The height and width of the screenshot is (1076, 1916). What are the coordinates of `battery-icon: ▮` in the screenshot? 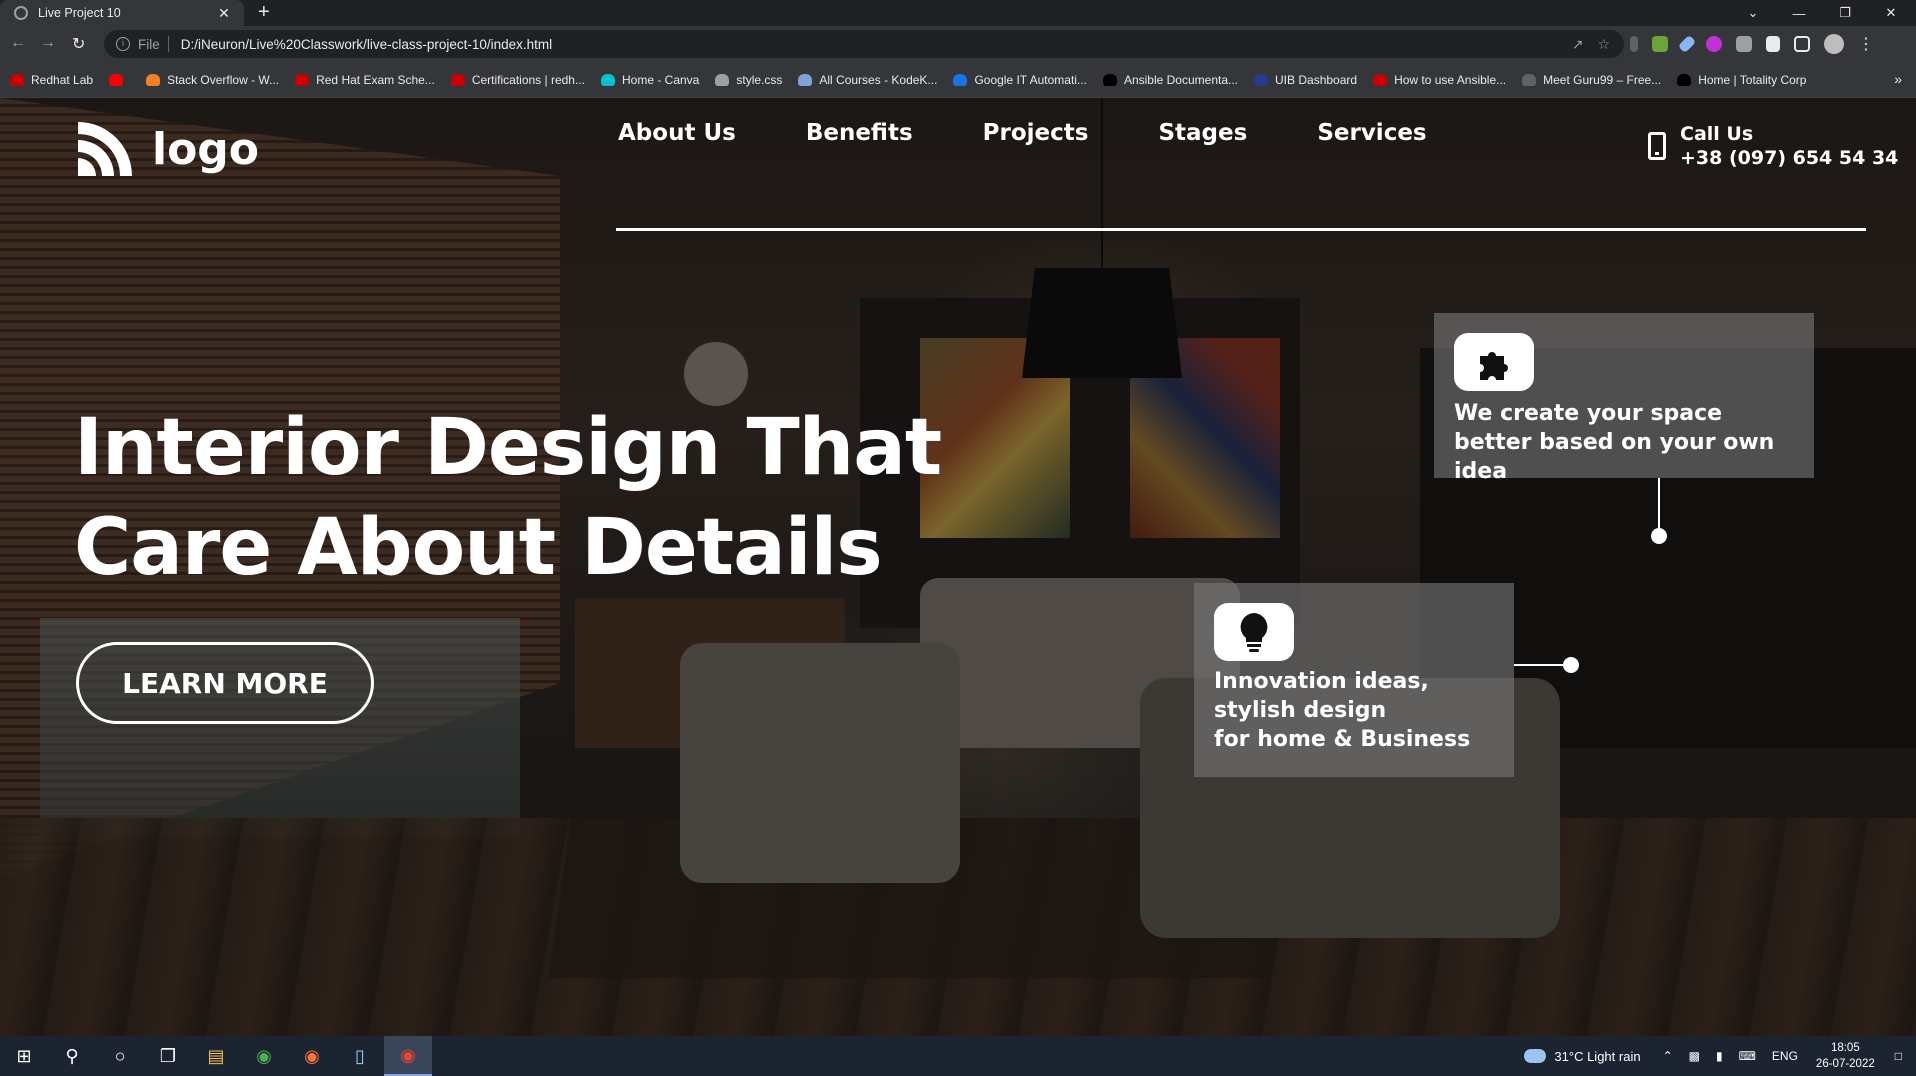 It's located at (1719, 1056).